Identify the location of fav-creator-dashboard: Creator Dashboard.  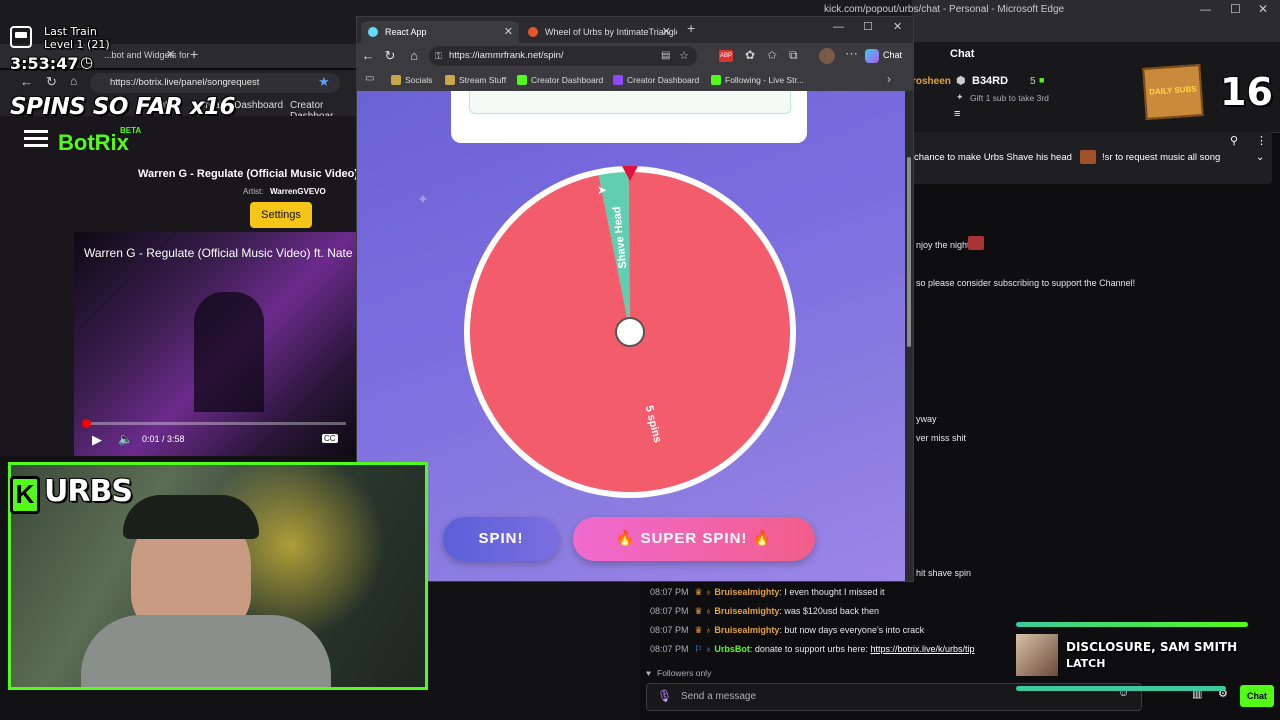
(560, 80).